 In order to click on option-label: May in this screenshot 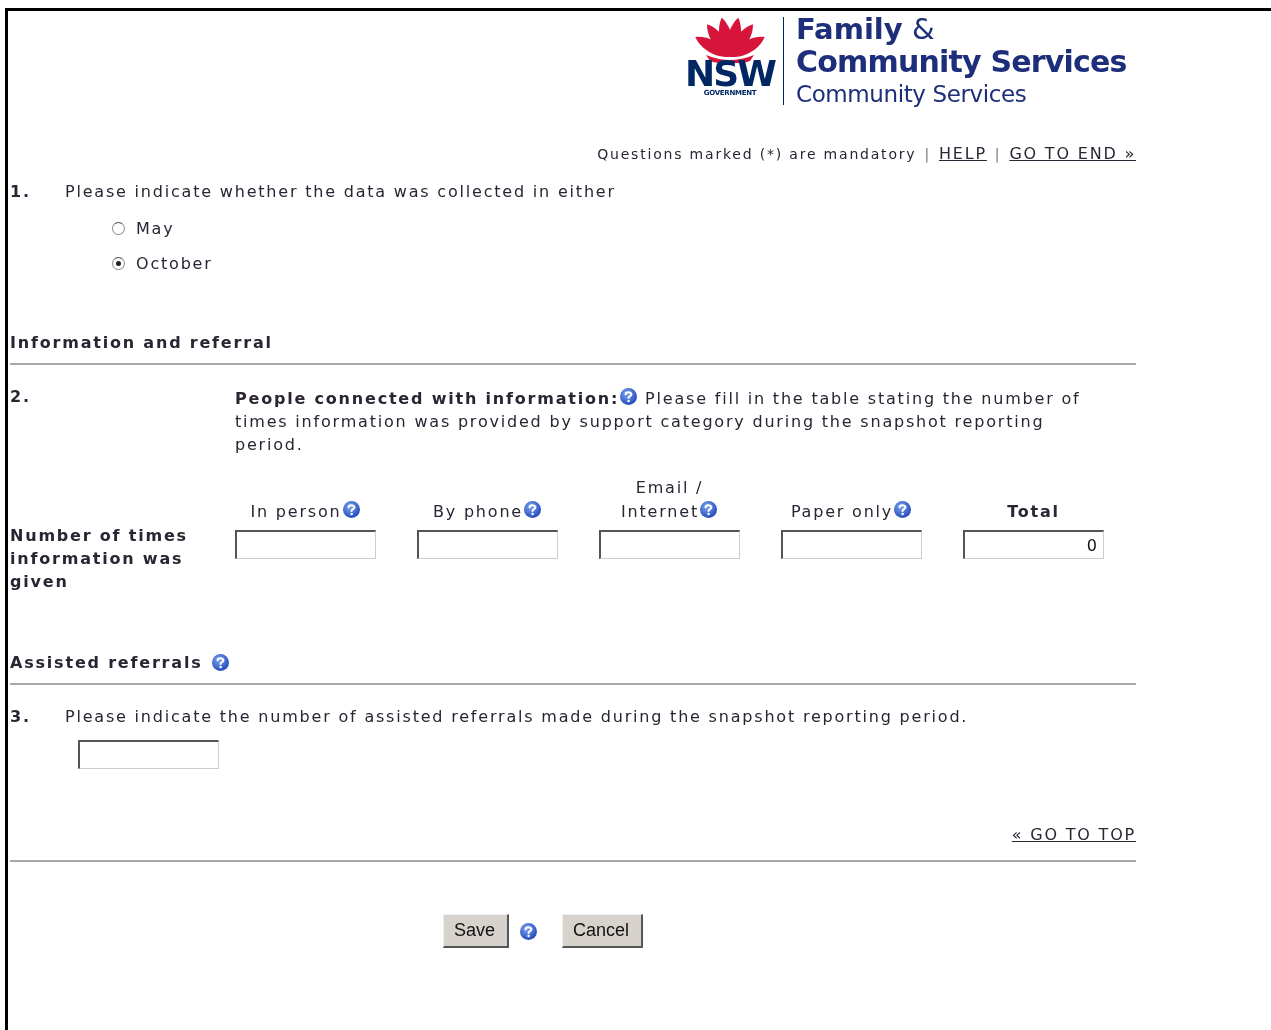, I will do `click(155, 228)`.